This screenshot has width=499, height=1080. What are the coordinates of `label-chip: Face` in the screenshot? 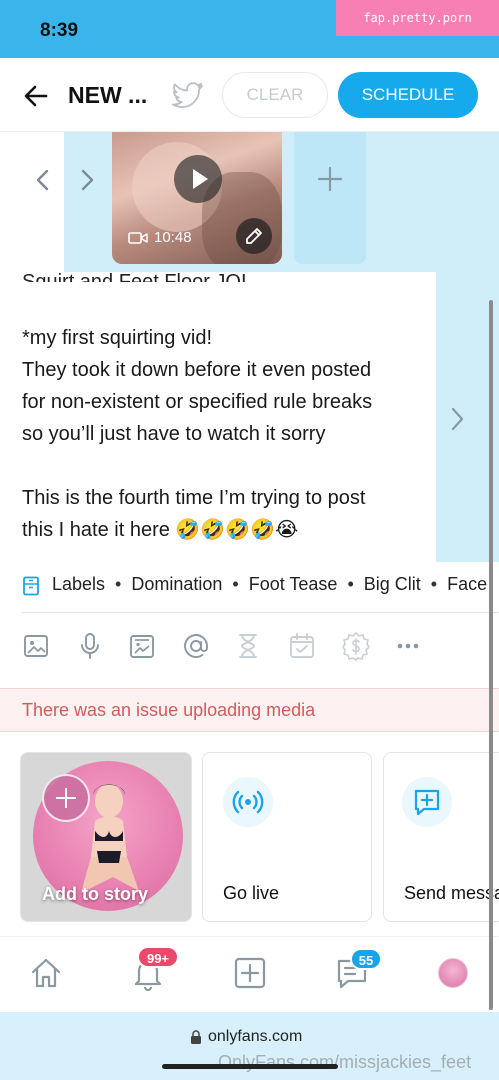 It's located at (467, 584).